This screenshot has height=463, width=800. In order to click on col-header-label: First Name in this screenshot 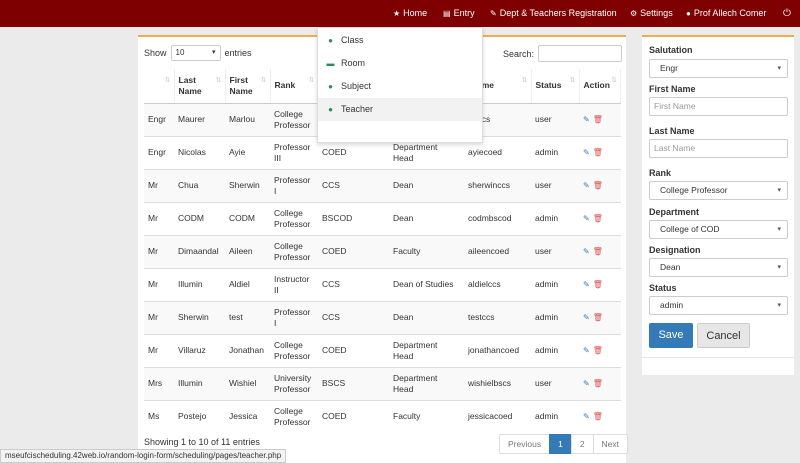, I will do `click(241, 85)`.